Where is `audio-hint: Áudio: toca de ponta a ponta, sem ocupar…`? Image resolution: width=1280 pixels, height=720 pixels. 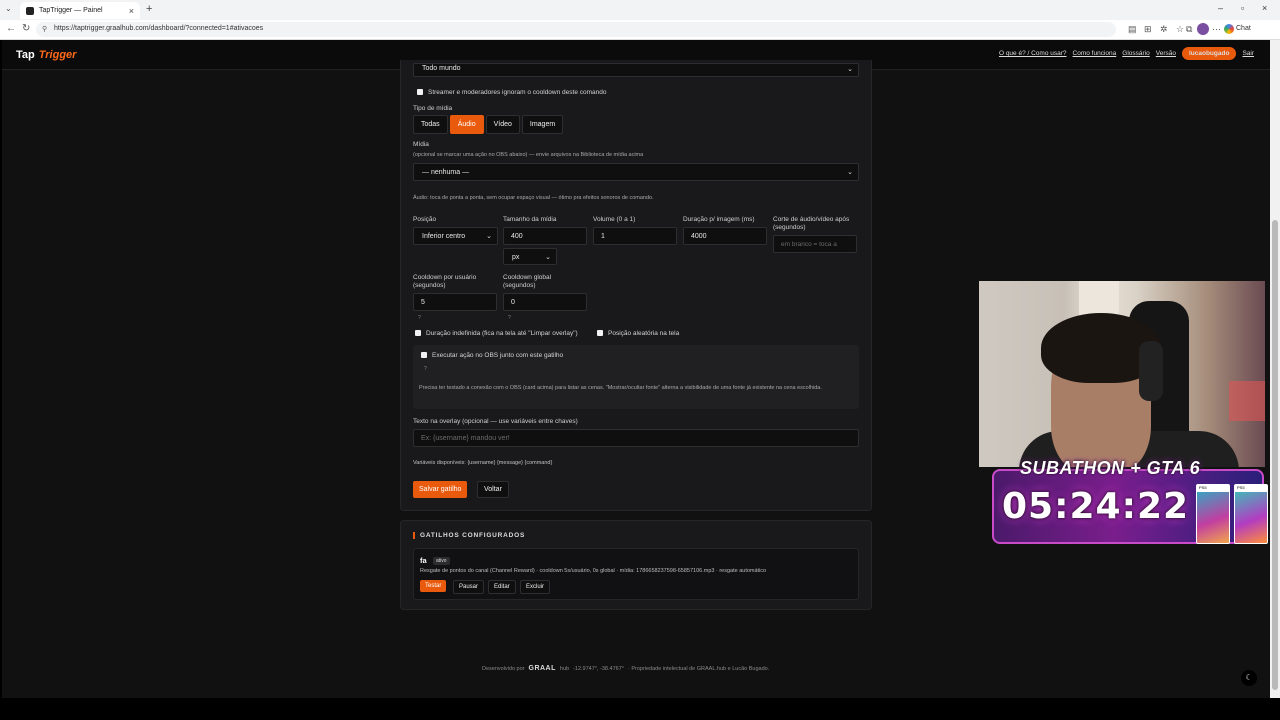
audio-hint: Áudio: toca de ponta a ponta, sem ocupar… is located at coordinates (533, 198).